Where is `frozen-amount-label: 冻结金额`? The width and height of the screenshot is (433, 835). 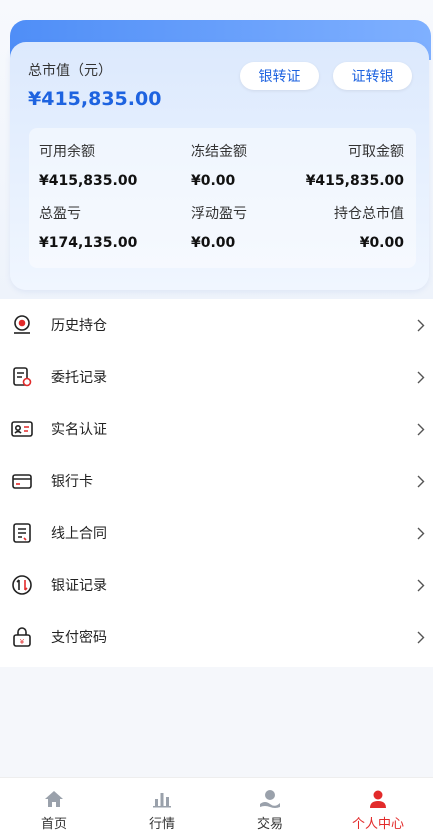 frozen-amount-label: 冻结金额 is located at coordinates (219, 152).